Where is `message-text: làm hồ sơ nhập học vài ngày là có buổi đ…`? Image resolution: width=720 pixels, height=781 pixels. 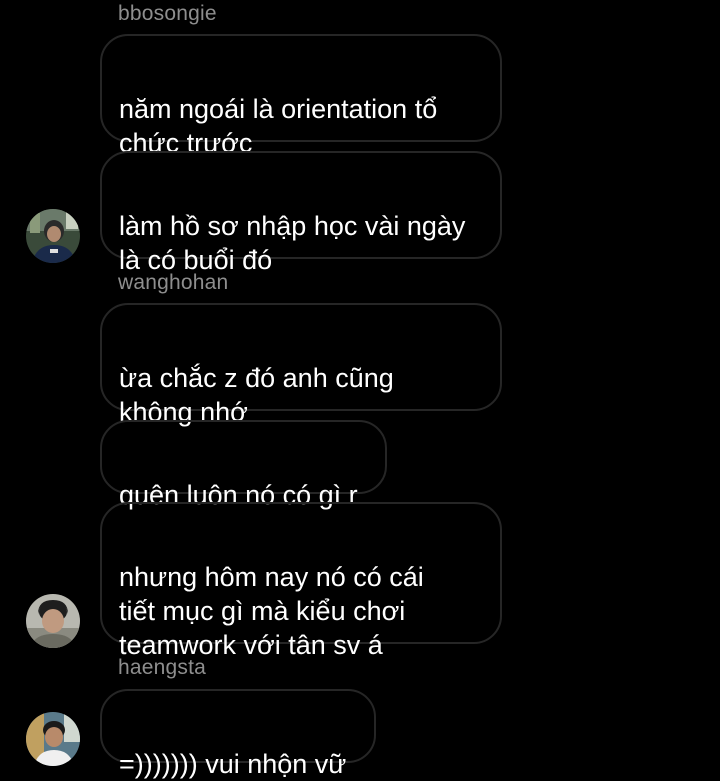
message-text: làm hồ sơ nhập học vài ngày là có buổi đ… is located at coordinates (292, 243).